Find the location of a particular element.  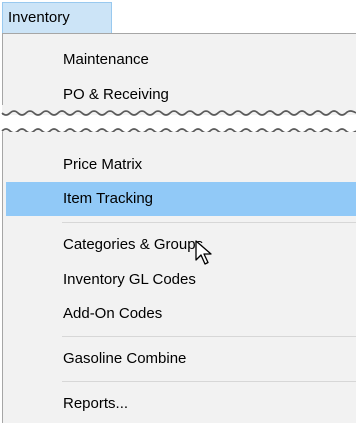

menu-item-item-tracking: Item Tracking is located at coordinates (181, 199).